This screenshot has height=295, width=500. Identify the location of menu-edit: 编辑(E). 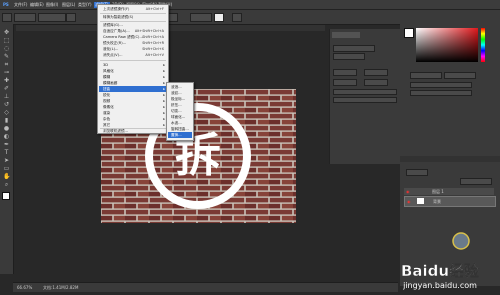
(37, 5).